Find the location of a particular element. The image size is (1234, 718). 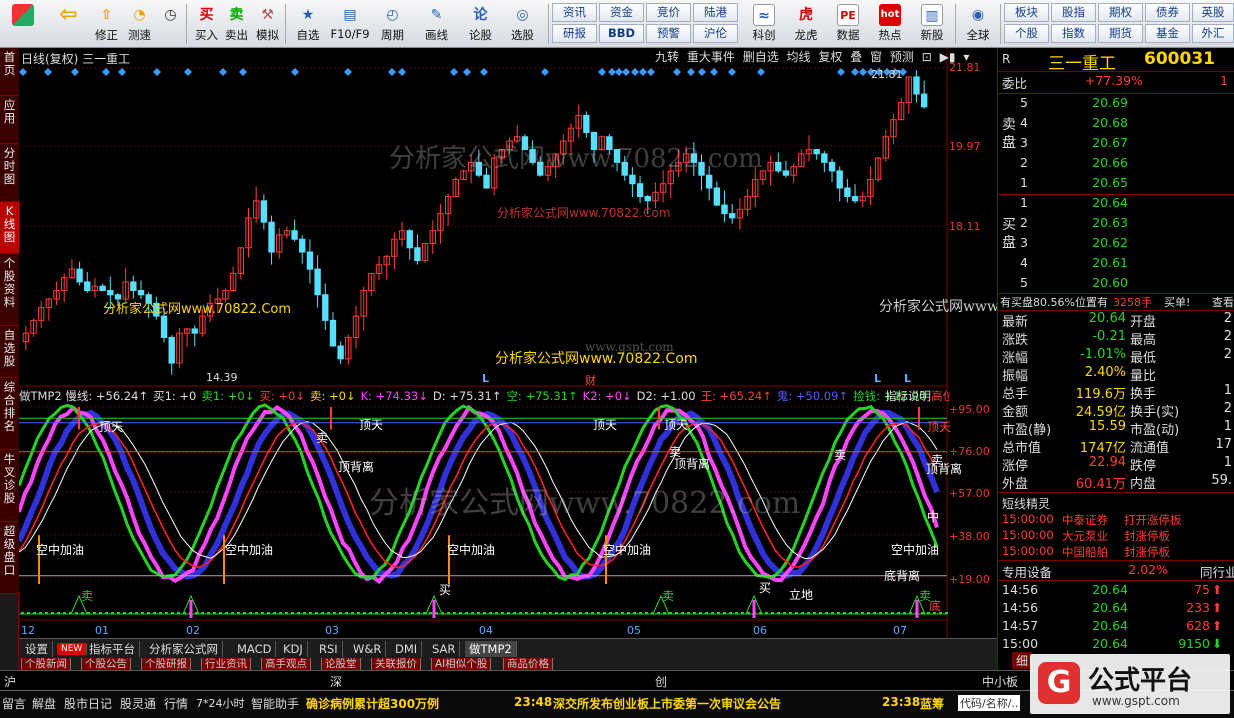

tab-ranking: 综合排名 is located at coordinates (9, 414).